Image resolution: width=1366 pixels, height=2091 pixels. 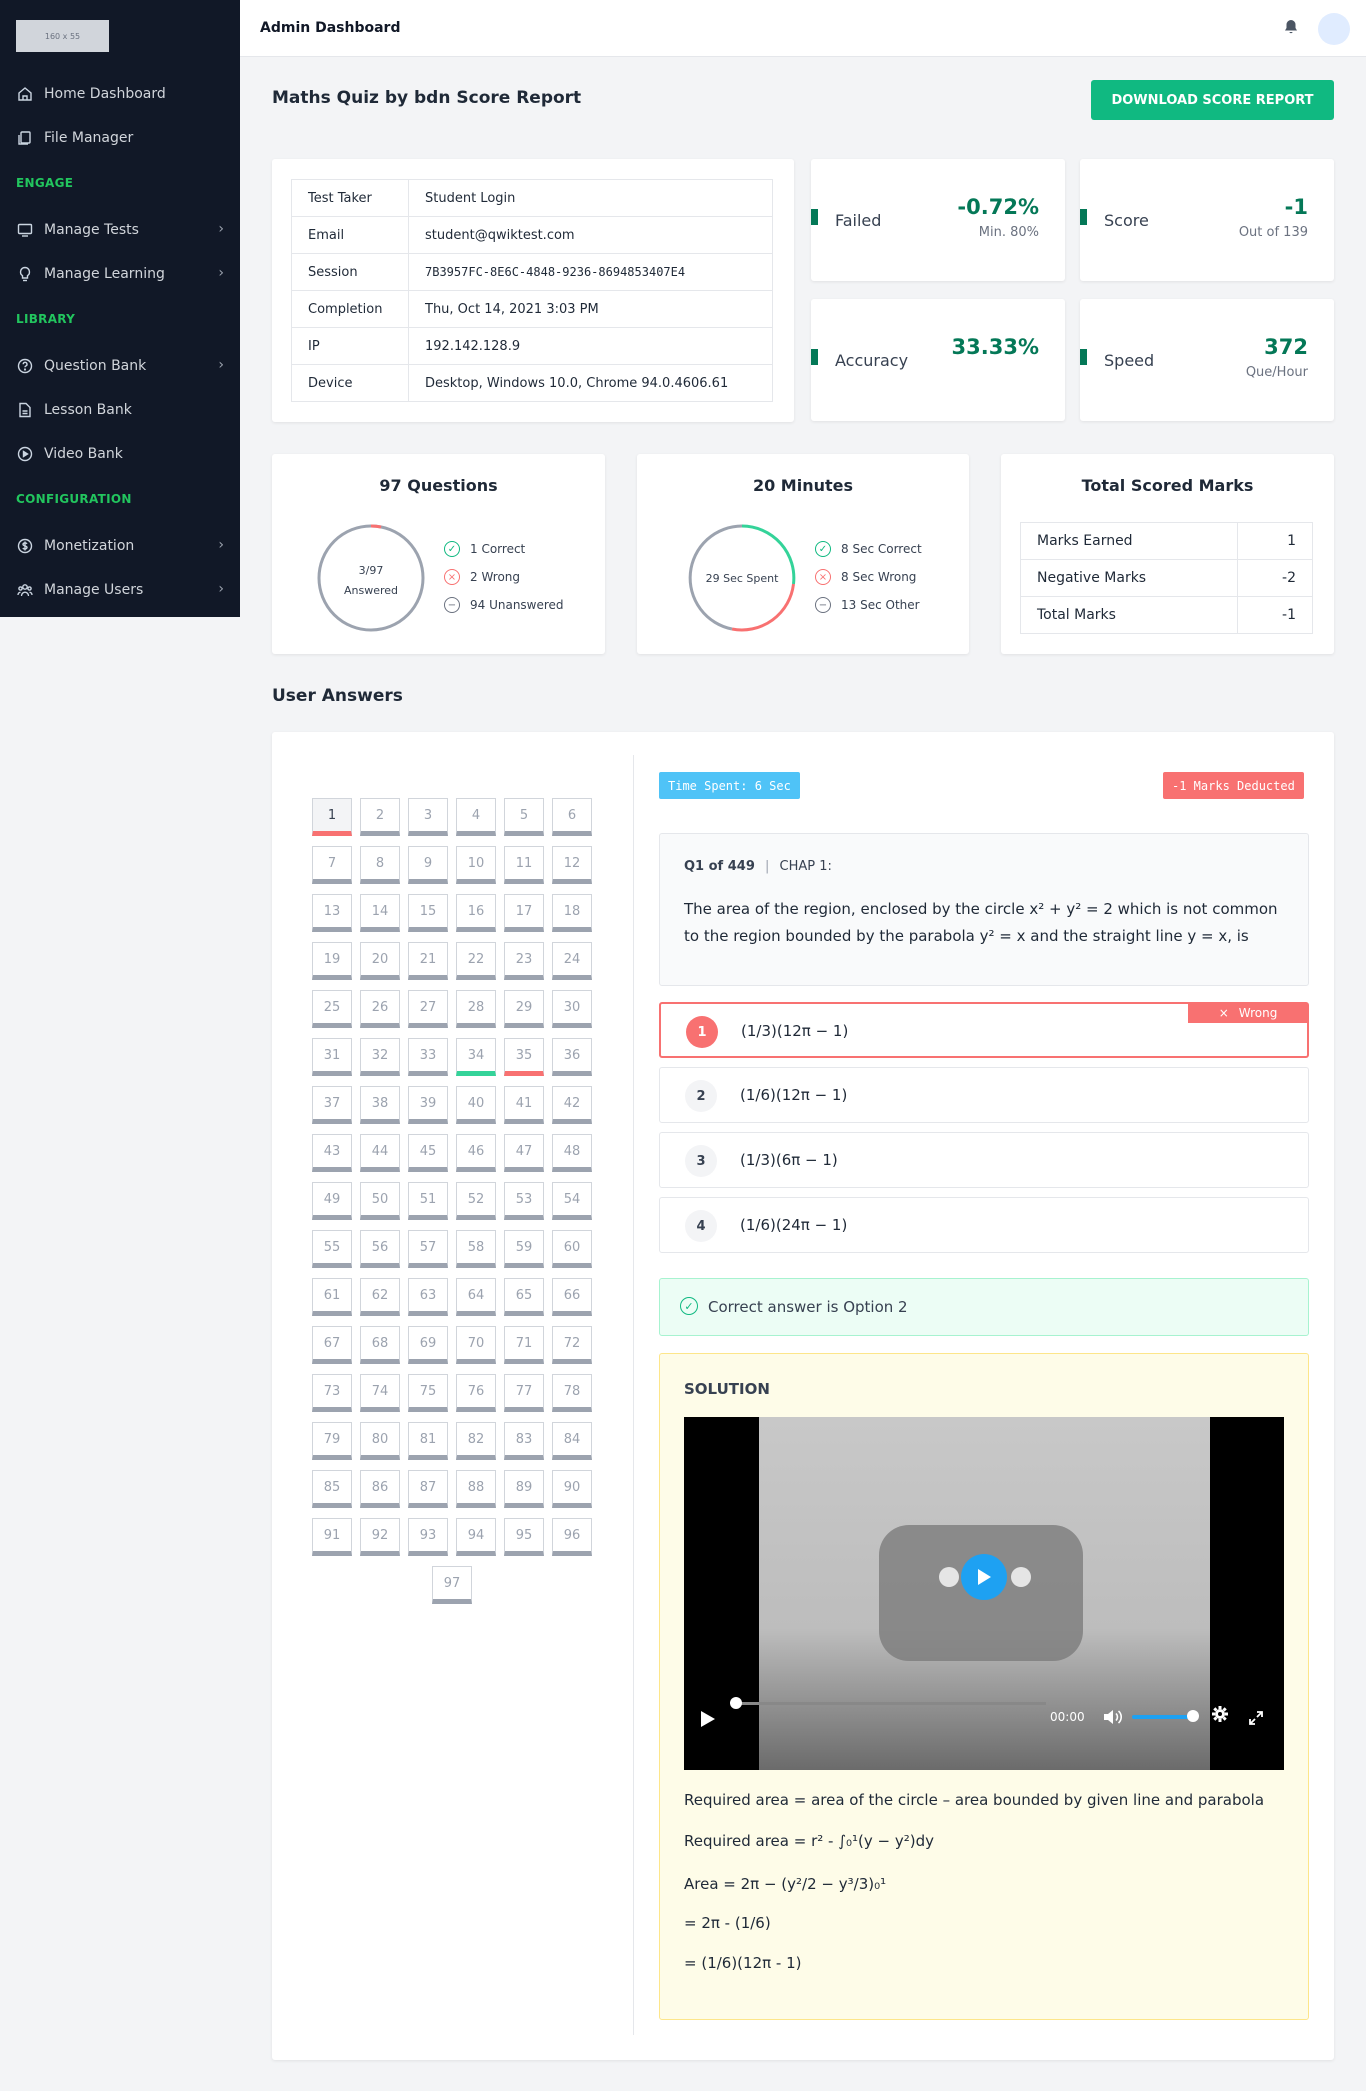 I want to click on question-button-16: 16, so click(x=476, y=913).